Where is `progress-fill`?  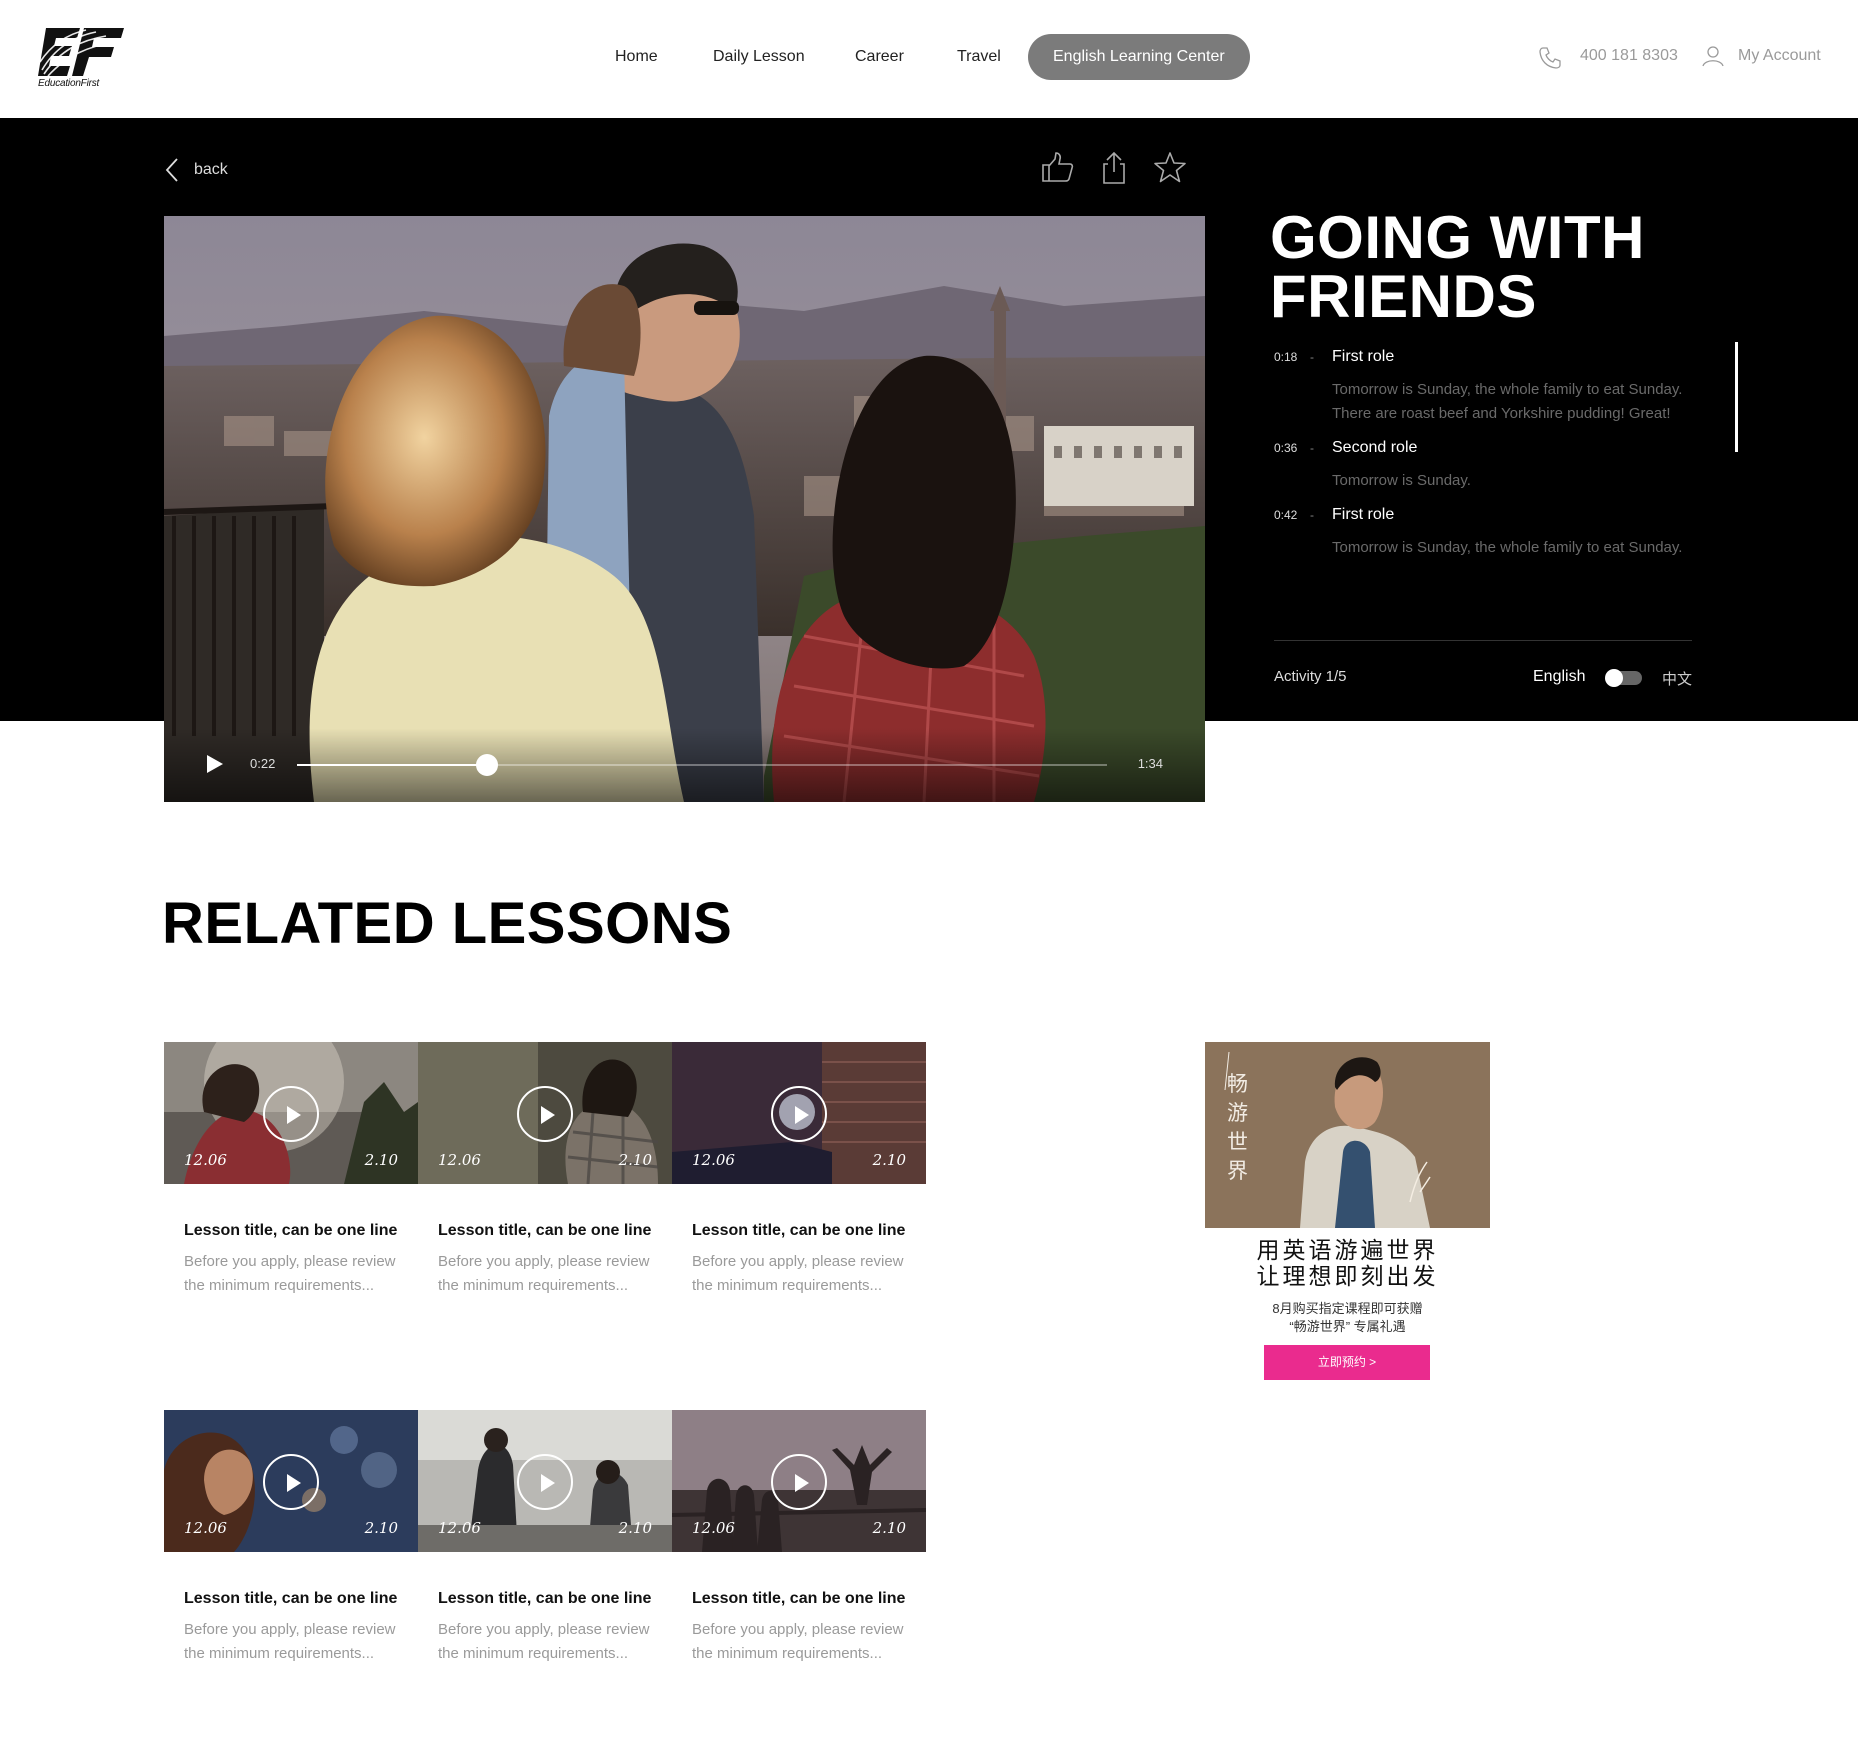 progress-fill is located at coordinates (392, 765).